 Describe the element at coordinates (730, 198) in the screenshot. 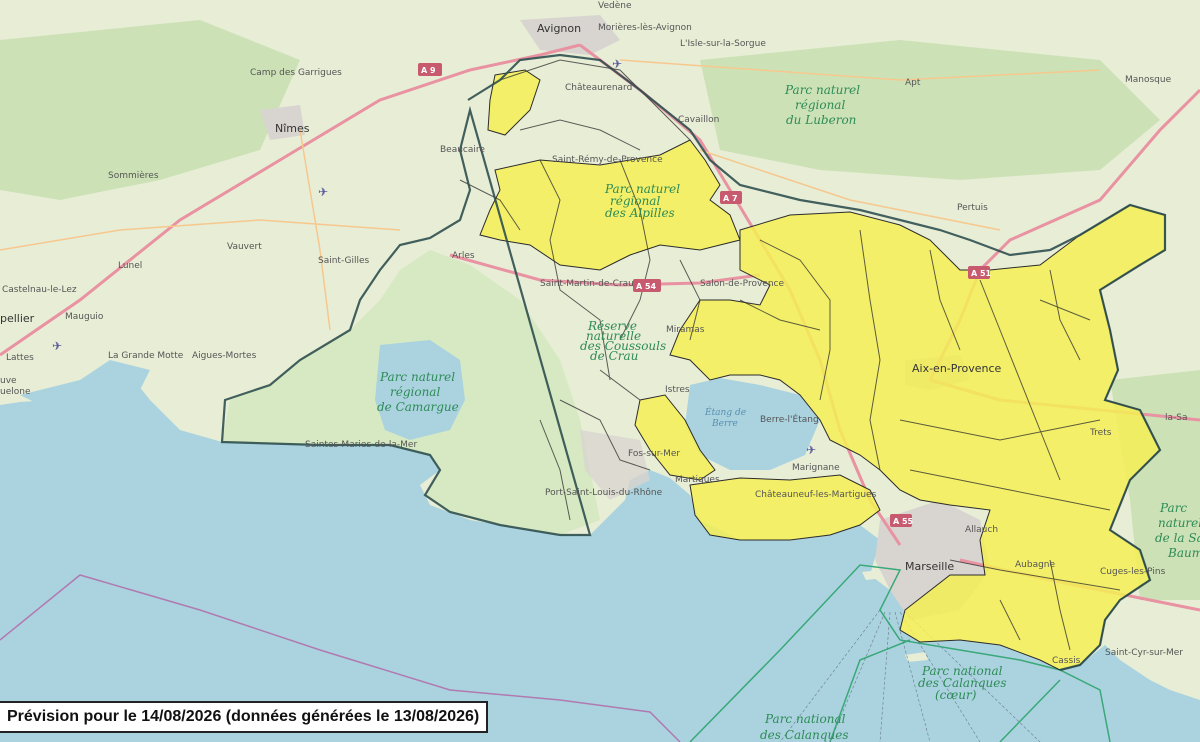

I see `shield-a7: A 7` at that location.